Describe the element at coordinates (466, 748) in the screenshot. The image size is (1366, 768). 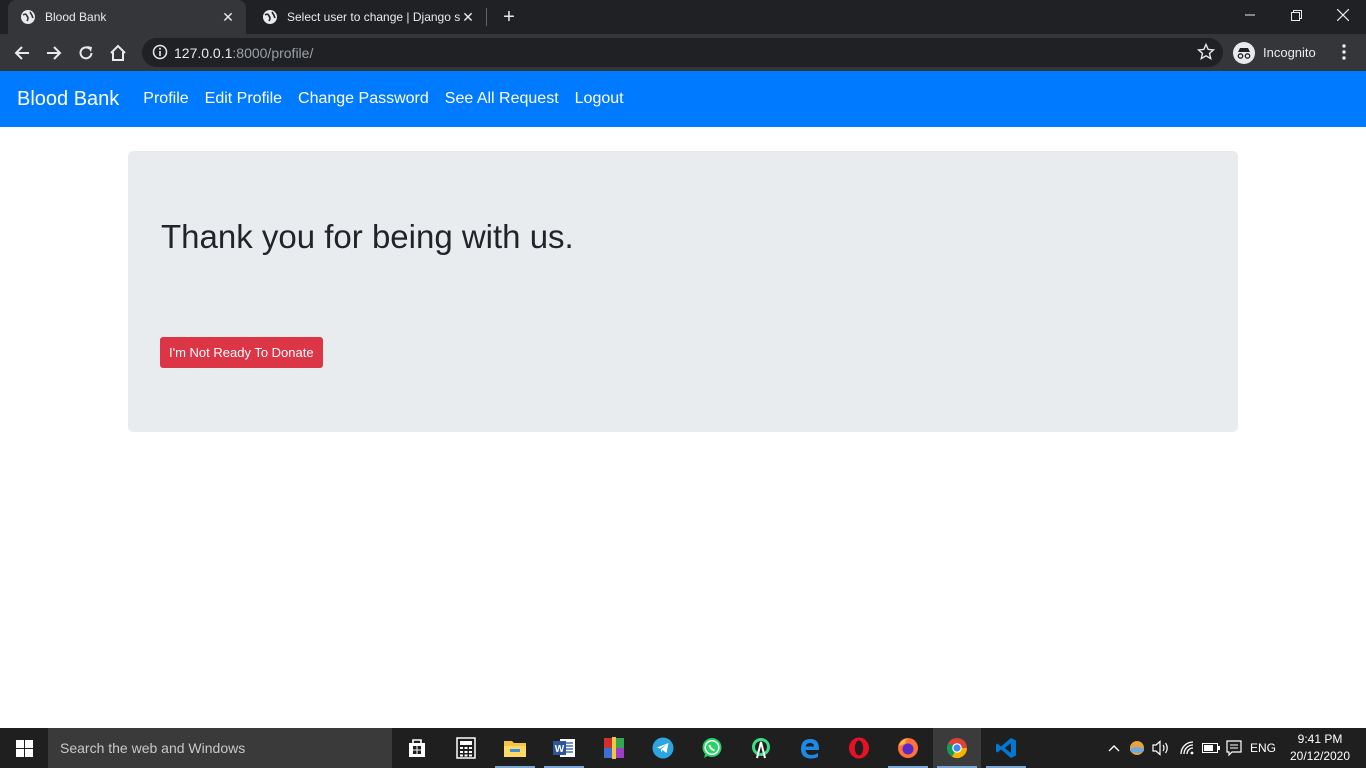
I see `calculator-icon` at that location.